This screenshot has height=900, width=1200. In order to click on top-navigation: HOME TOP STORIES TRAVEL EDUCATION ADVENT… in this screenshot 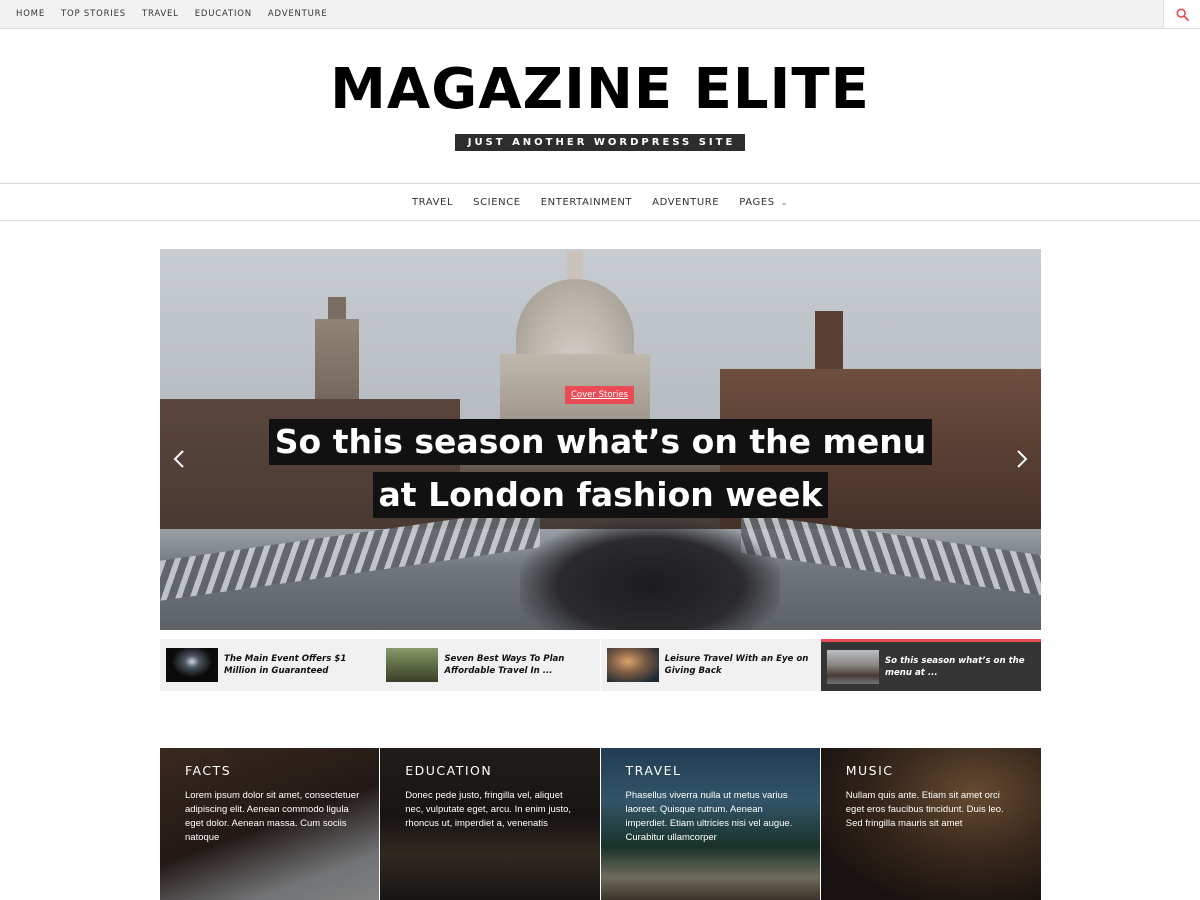, I will do `click(172, 14)`.